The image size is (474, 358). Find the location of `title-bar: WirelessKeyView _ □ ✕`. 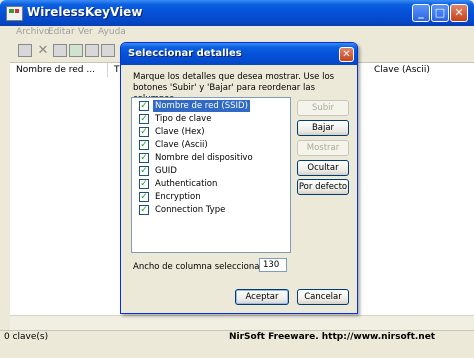

title-bar: WirelessKeyView _ □ ✕ is located at coordinates (237, 13).